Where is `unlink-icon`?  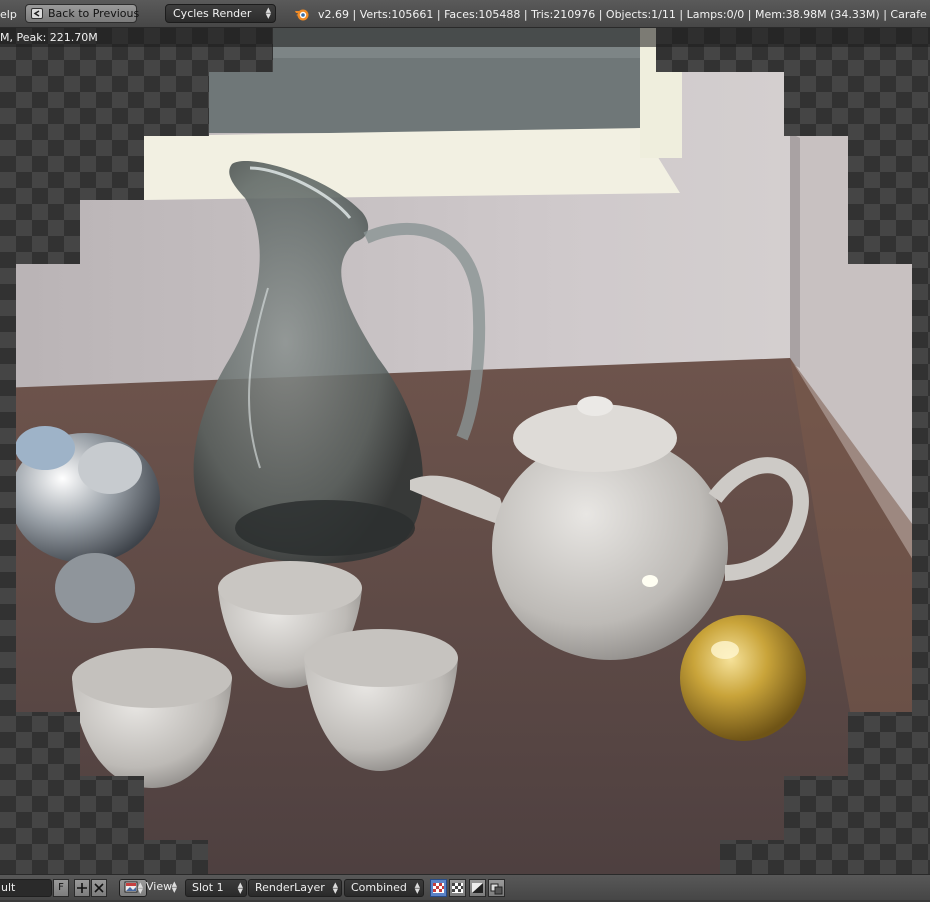
unlink-icon is located at coordinates (99, 888).